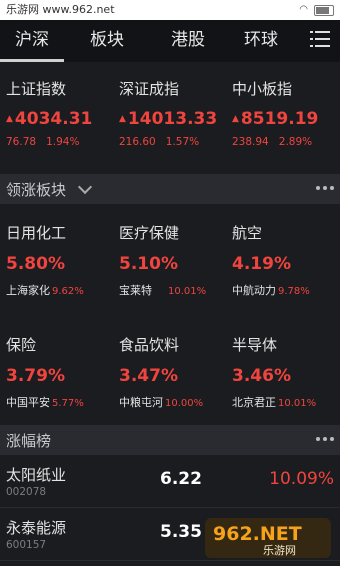  What do you see at coordinates (255, 345) in the screenshot?
I see `sector-name: 半导体` at bounding box center [255, 345].